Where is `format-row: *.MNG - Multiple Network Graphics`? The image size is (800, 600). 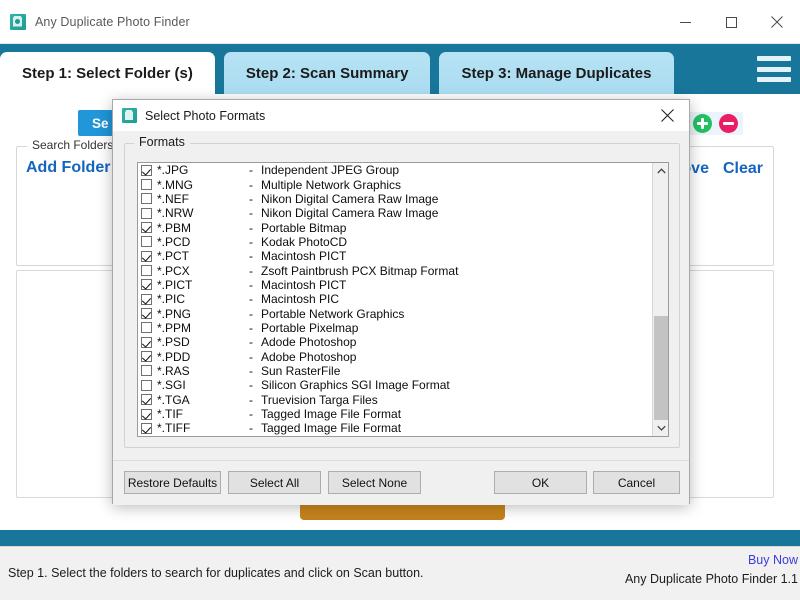 format-row: *.MNG - Multiple Network Graphics is located at coordinates (395, 184).